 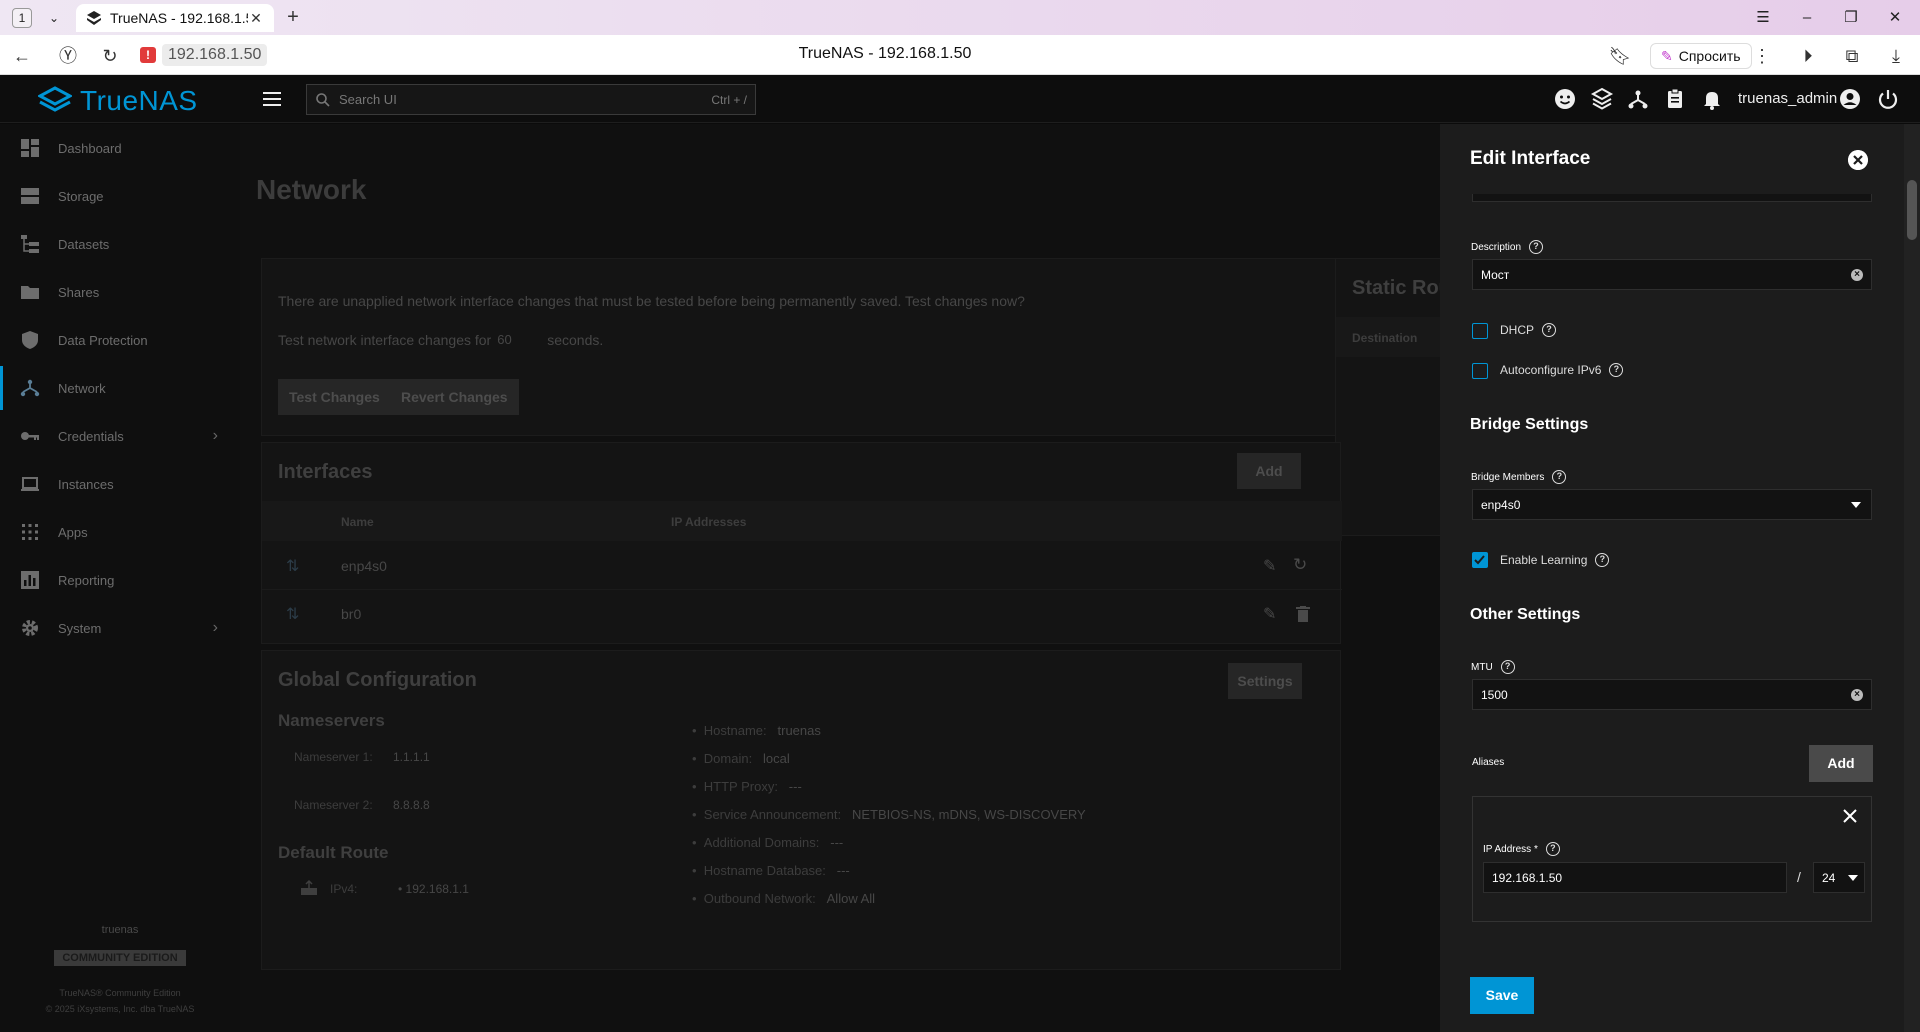 I want to click on minimize-icon: –, so click(x=1807, y=18).